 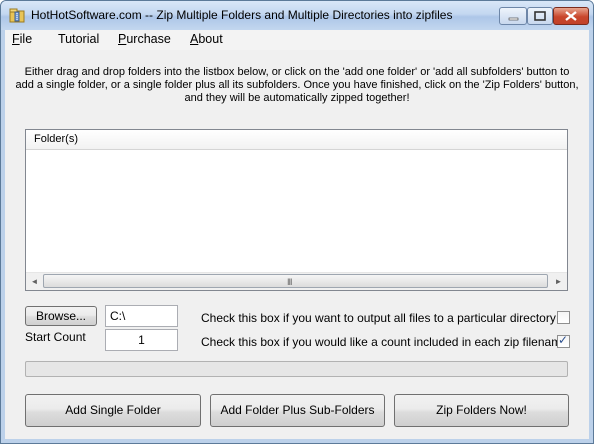 What do you see at coordinates (481, 410) in the screenshot?
I see `zip-folders-now-button: Zip Folders Now!` at bounding box center [481, 410].